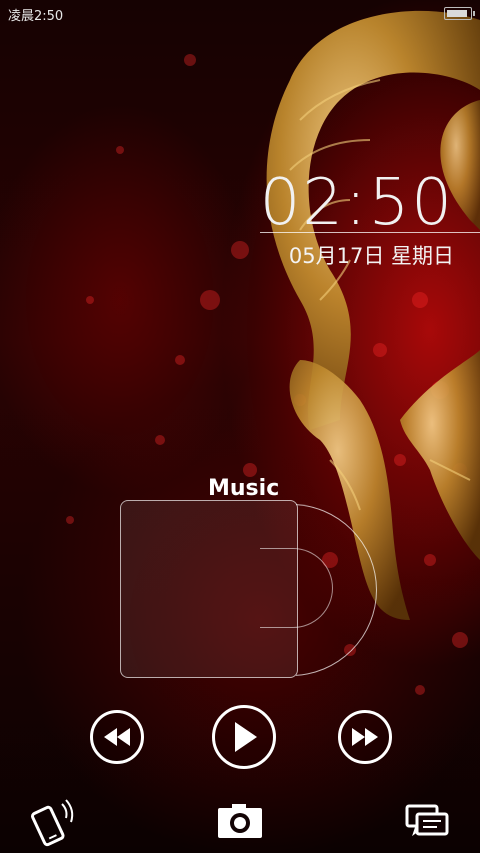 This screenshot has width=480, height=853. I want to click on message-icon, so click(427, 820).